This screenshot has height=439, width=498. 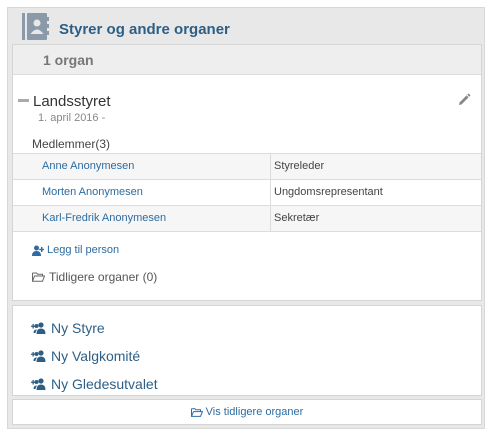 What do you see at coordinates (104, 384) in the screenshot?
I see `new-organ-label: Ny Gledesutvalet` at bounding box center [104, 384].